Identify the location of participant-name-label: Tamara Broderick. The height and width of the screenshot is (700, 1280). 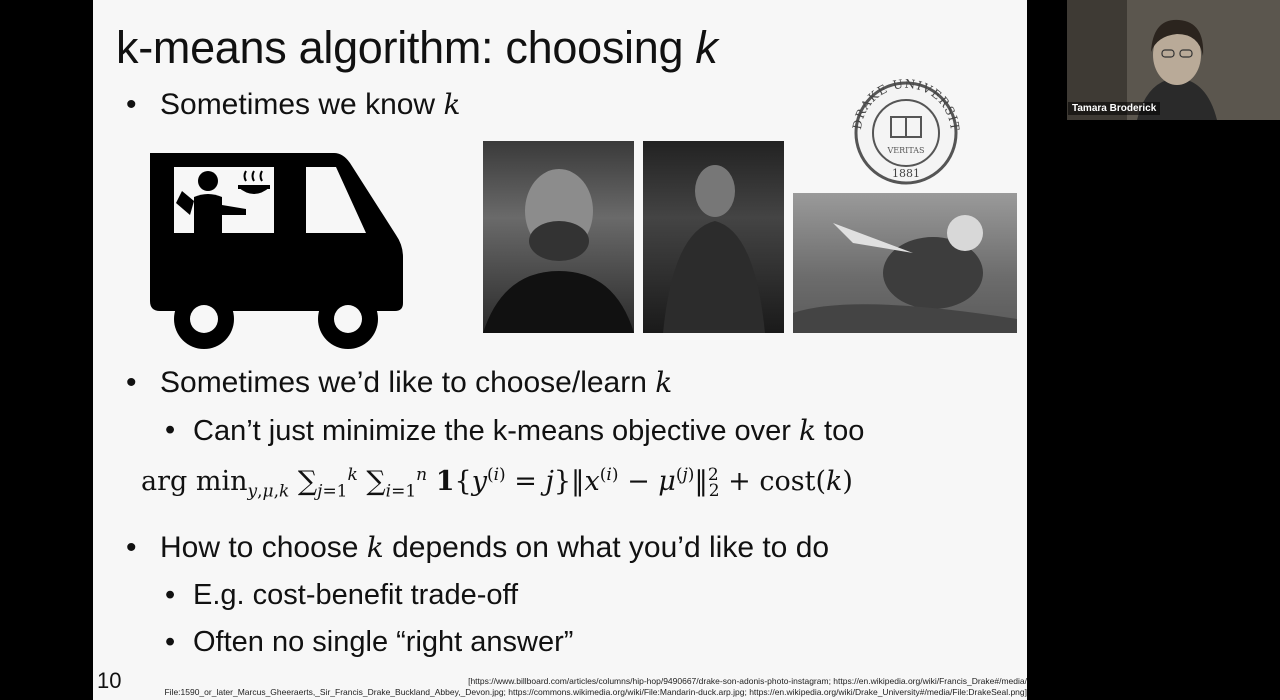
(1114, 108).